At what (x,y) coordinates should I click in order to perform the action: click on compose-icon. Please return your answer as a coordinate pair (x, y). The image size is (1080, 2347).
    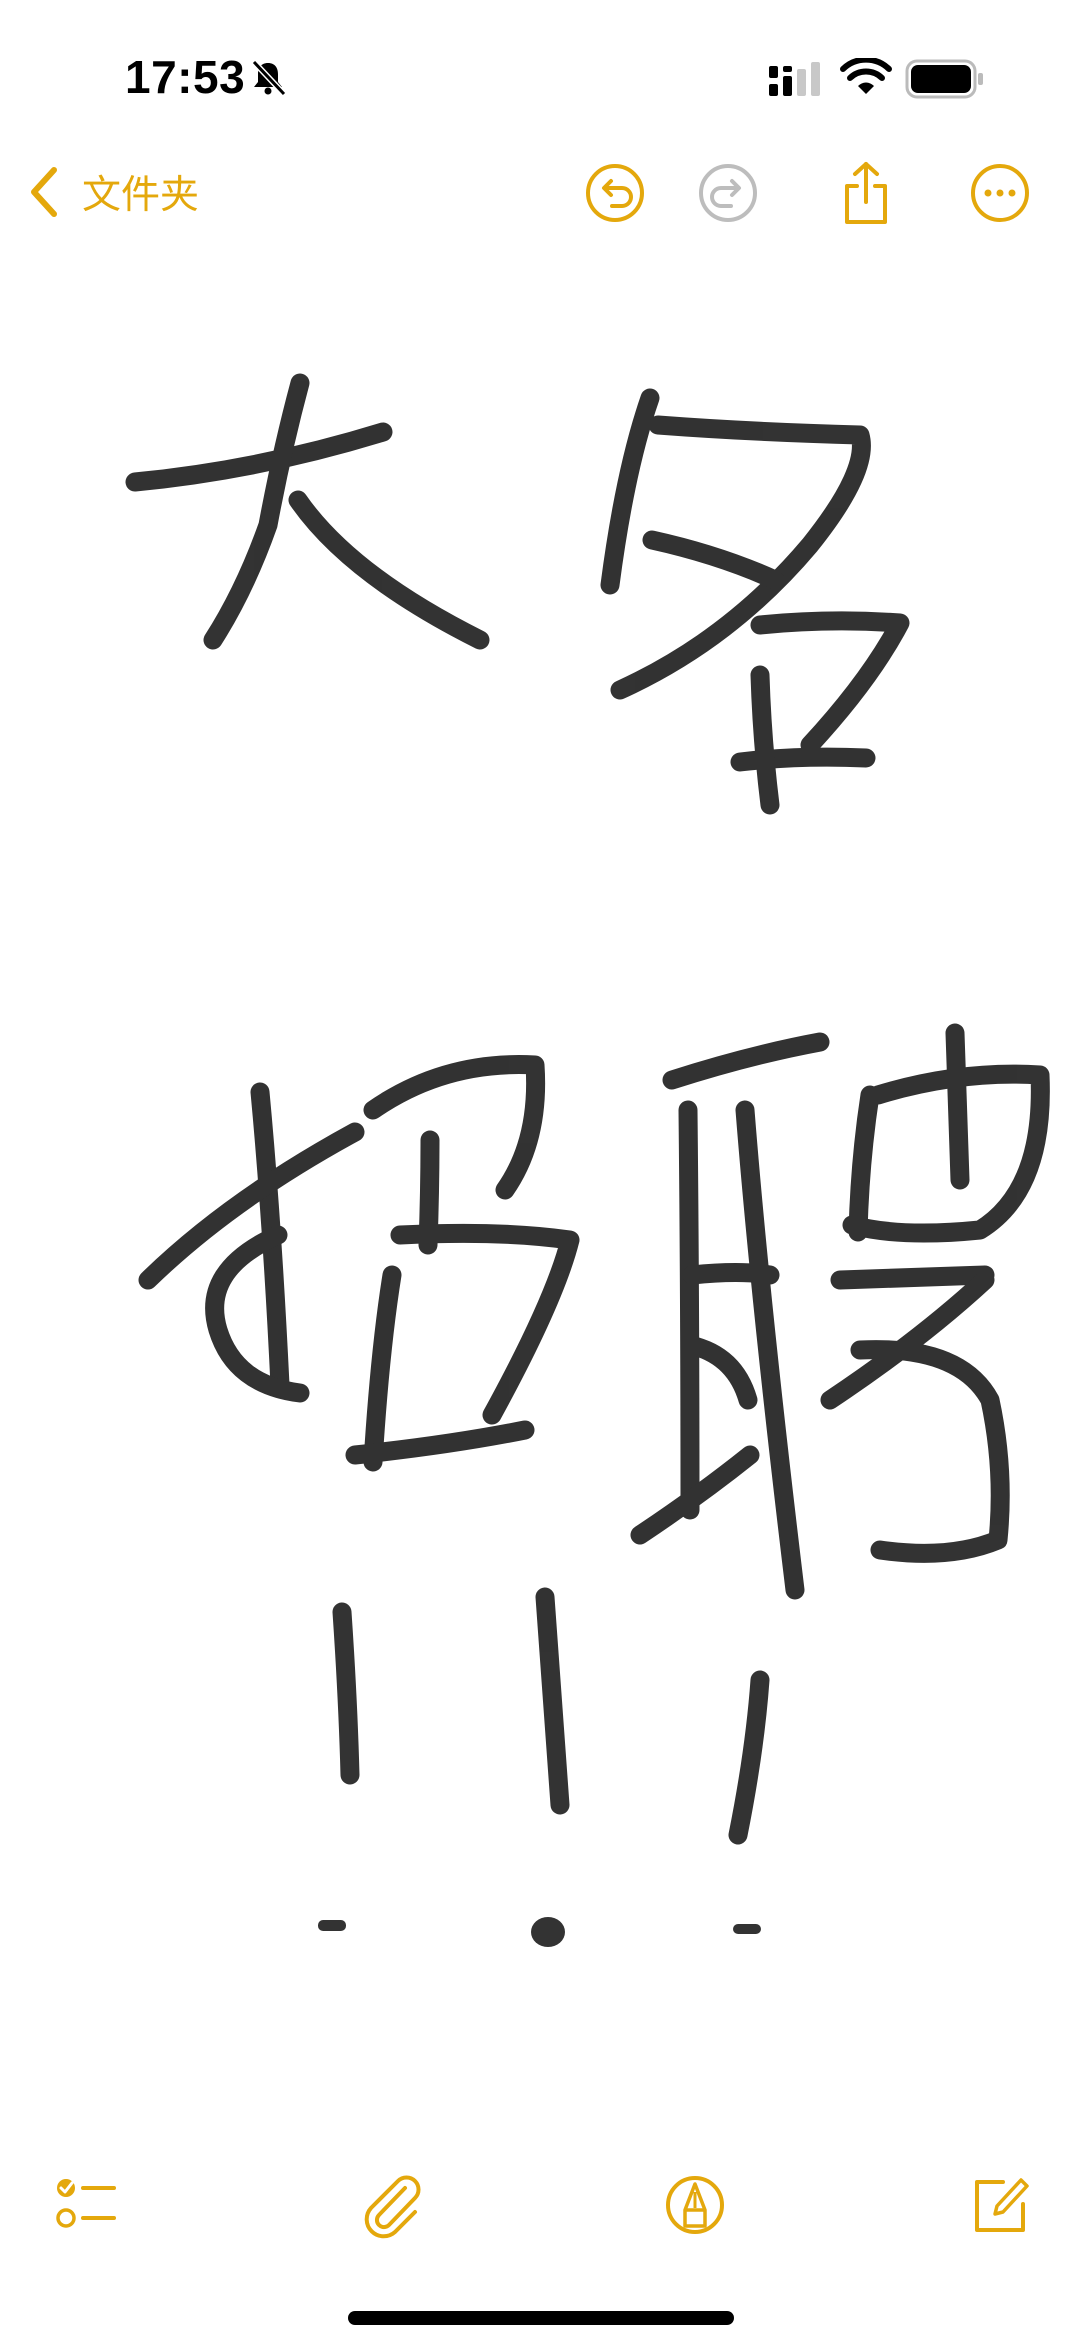
    Looking at the image, I should click on (1002, 2205).